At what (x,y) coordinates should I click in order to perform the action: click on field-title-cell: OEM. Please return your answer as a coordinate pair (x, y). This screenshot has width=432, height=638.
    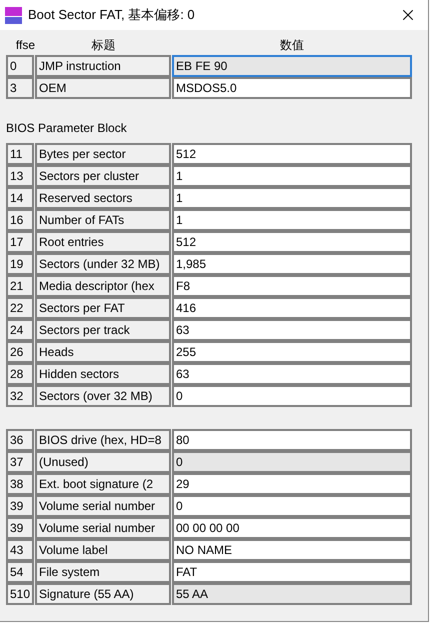
    Looking at the image, I should click on (103, 88).